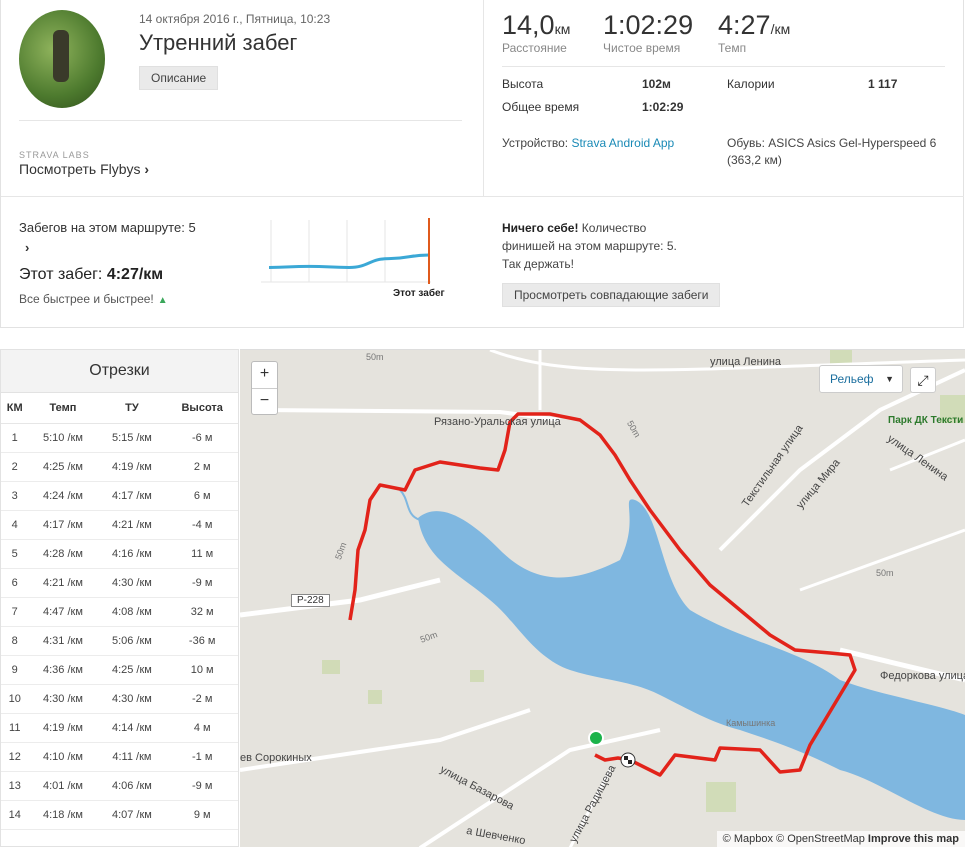 This screenshot has width=967, height=847. I want to click on table-row: 1 5:10 /км 5:15 /км -6 м, so click(119, 438).